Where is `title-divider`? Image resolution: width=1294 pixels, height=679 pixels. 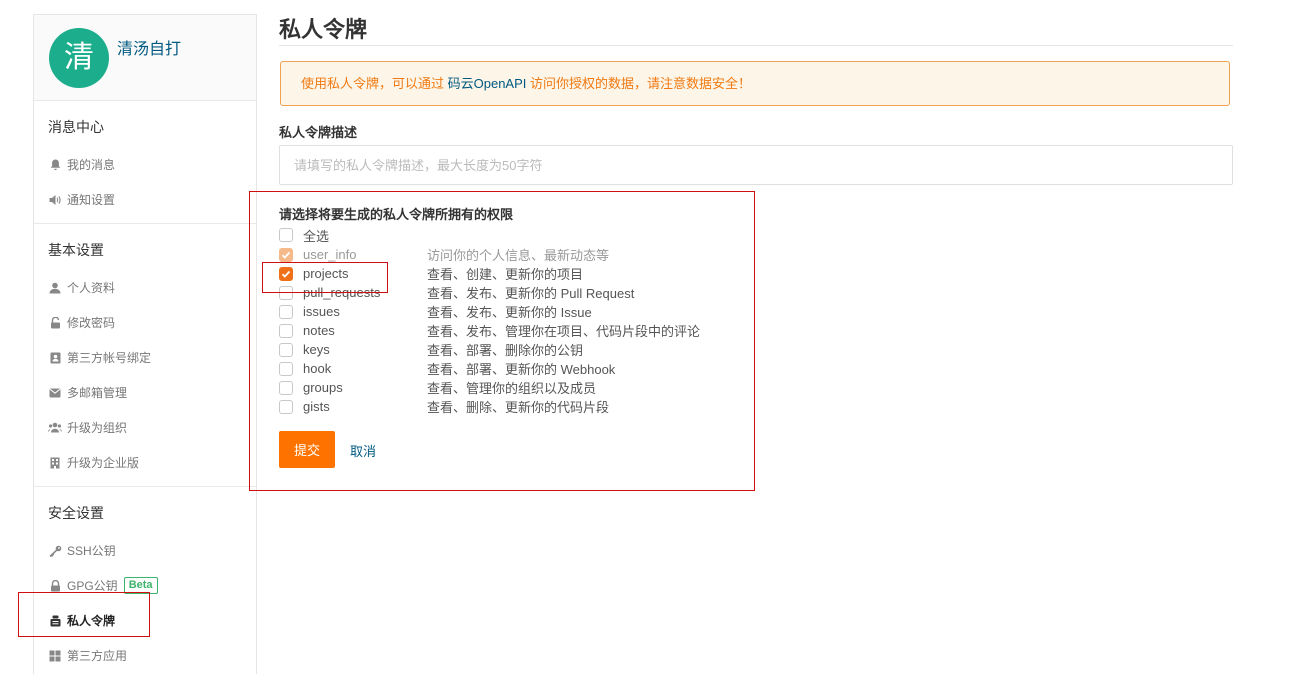
title-divider is located at coordinates (756, 45).